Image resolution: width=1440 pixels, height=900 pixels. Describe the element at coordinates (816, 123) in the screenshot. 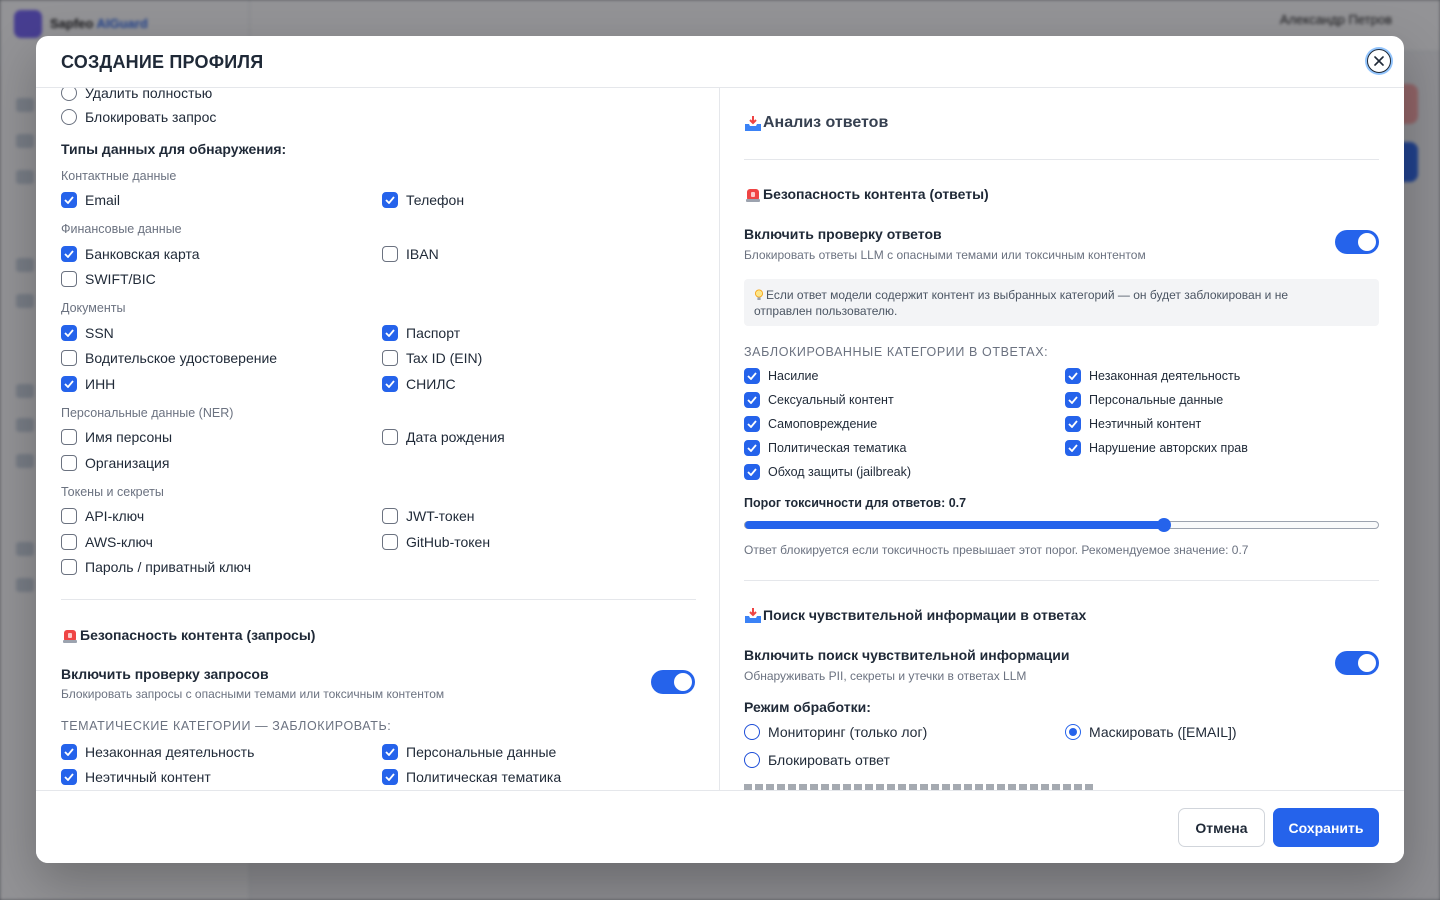

I see `response-analysis-heading: Анализ ответов` at that location.